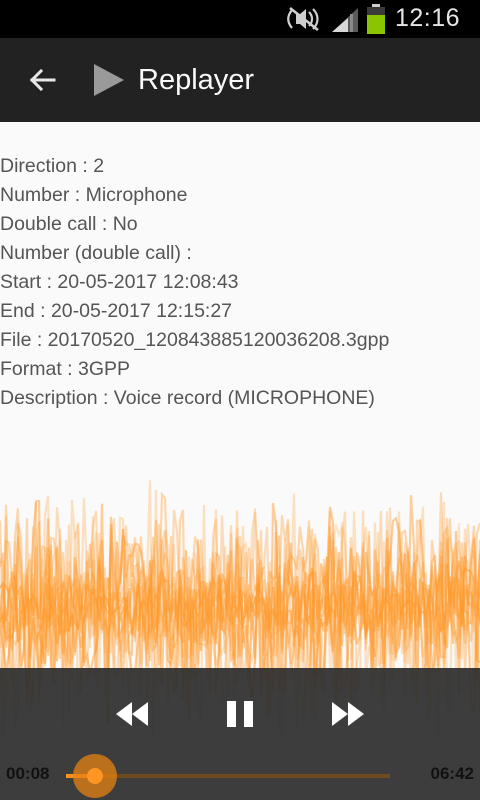 The height and width of the screenshot is (800, 480). I want to click on back-button, so click(42, 80).